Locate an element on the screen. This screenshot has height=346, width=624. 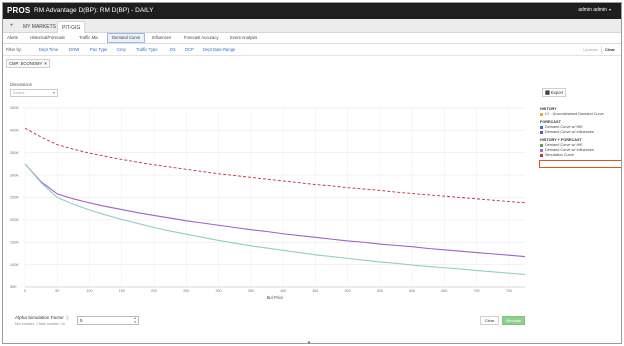
highlight-box is located at coordinates (580, 164).